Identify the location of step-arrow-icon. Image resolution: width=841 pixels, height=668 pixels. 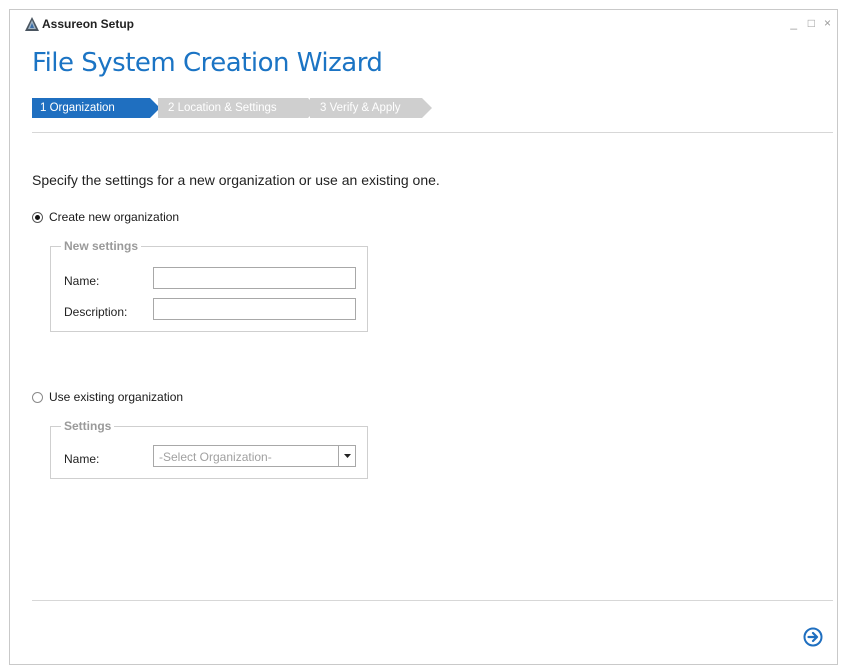
(427, 108).